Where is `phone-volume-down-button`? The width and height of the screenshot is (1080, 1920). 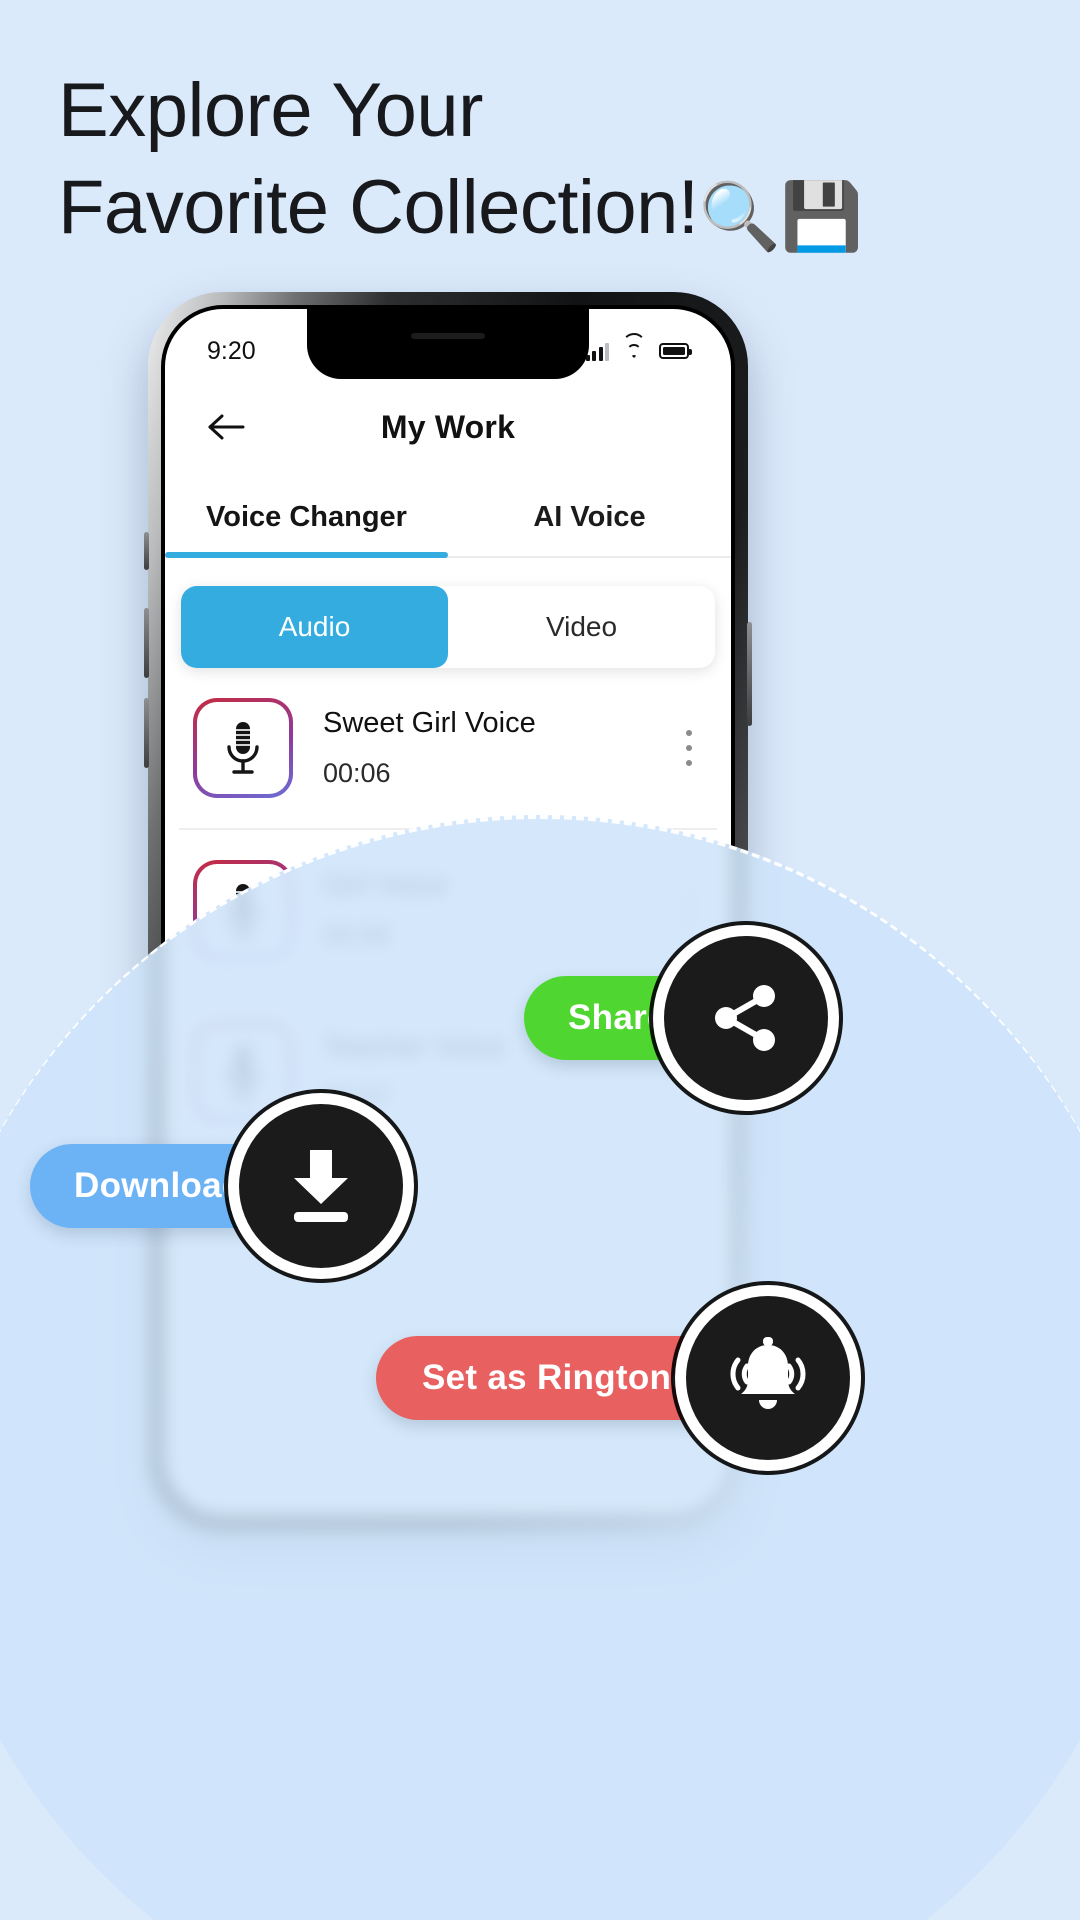 phone-volume-down-button is located at coordinates (146, 733).